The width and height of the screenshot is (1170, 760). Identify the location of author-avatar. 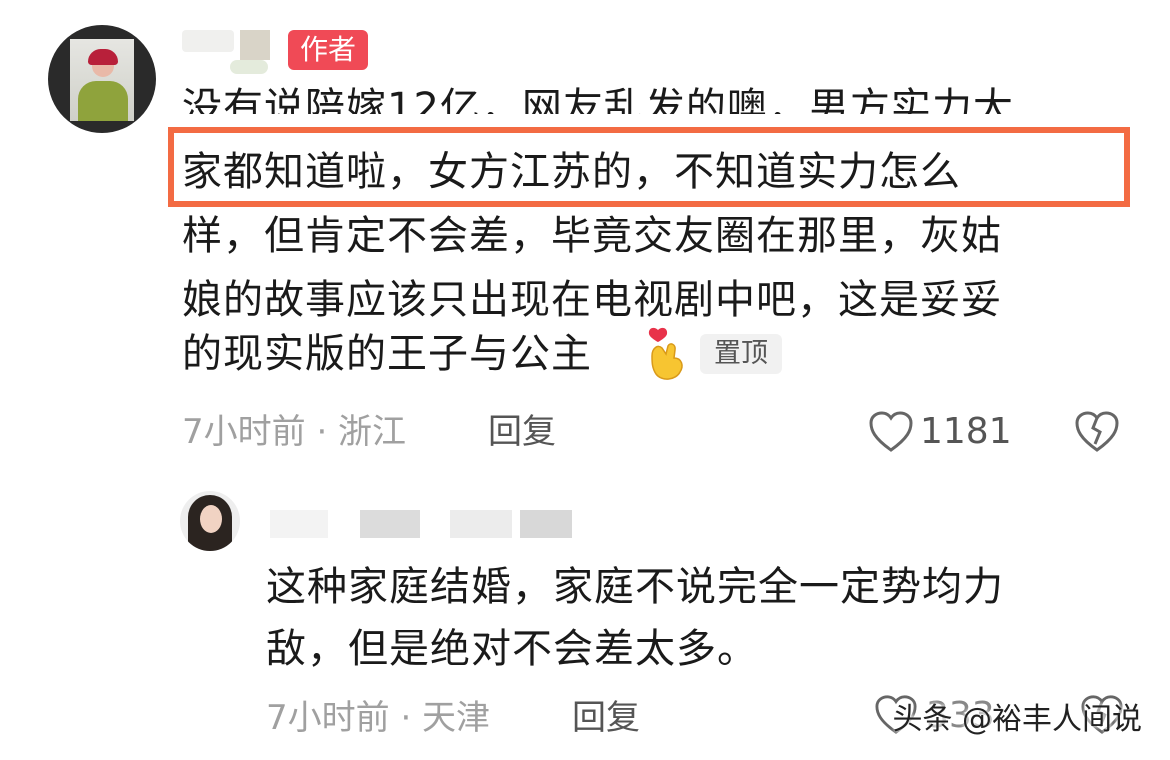
(102, 79).